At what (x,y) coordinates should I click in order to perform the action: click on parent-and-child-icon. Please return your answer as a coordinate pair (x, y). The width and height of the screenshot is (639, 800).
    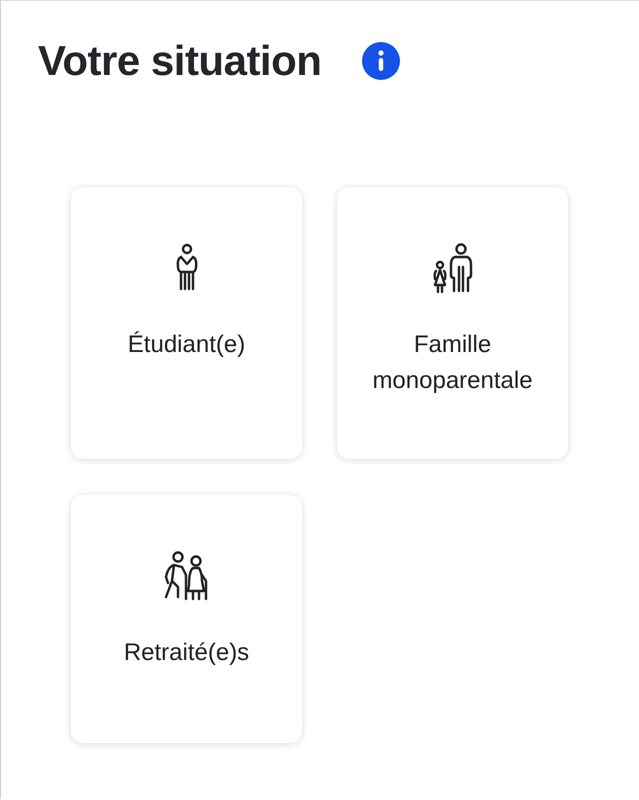
    Looking at the image, I should click on (452, 269).